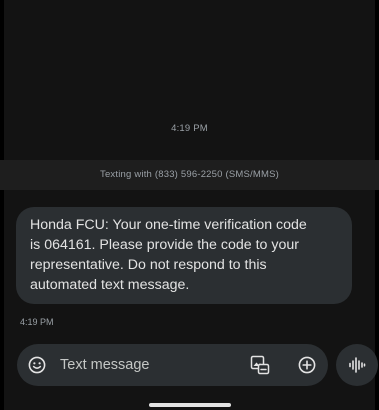 The height and width of the screenshot is (410, 379). I want to click on text-message-input, so click(145, 365).